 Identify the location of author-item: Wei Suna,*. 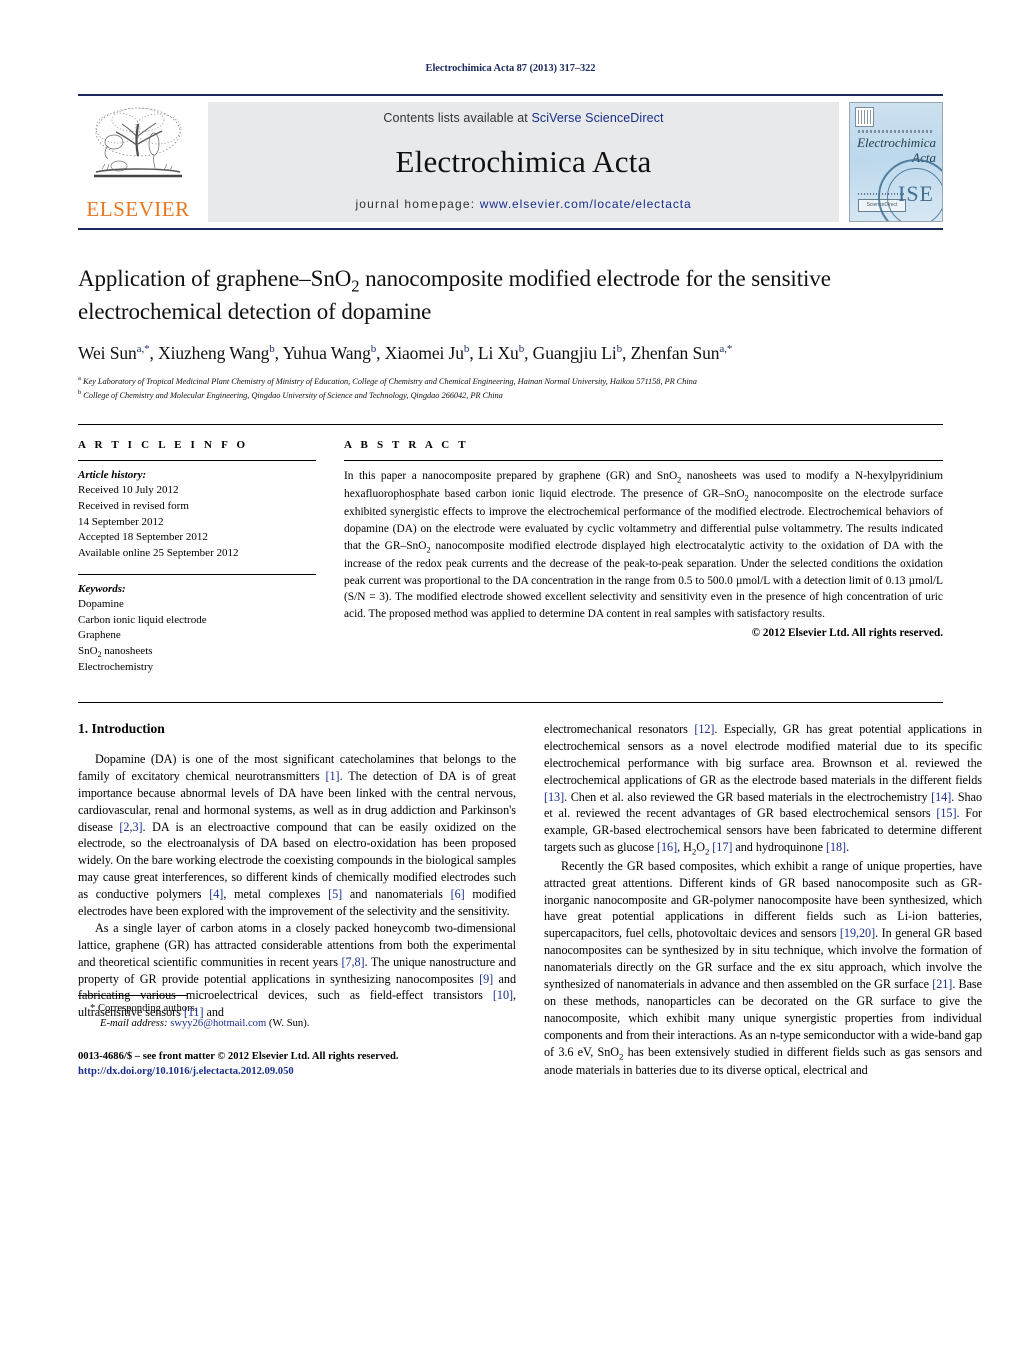
(114, 353).